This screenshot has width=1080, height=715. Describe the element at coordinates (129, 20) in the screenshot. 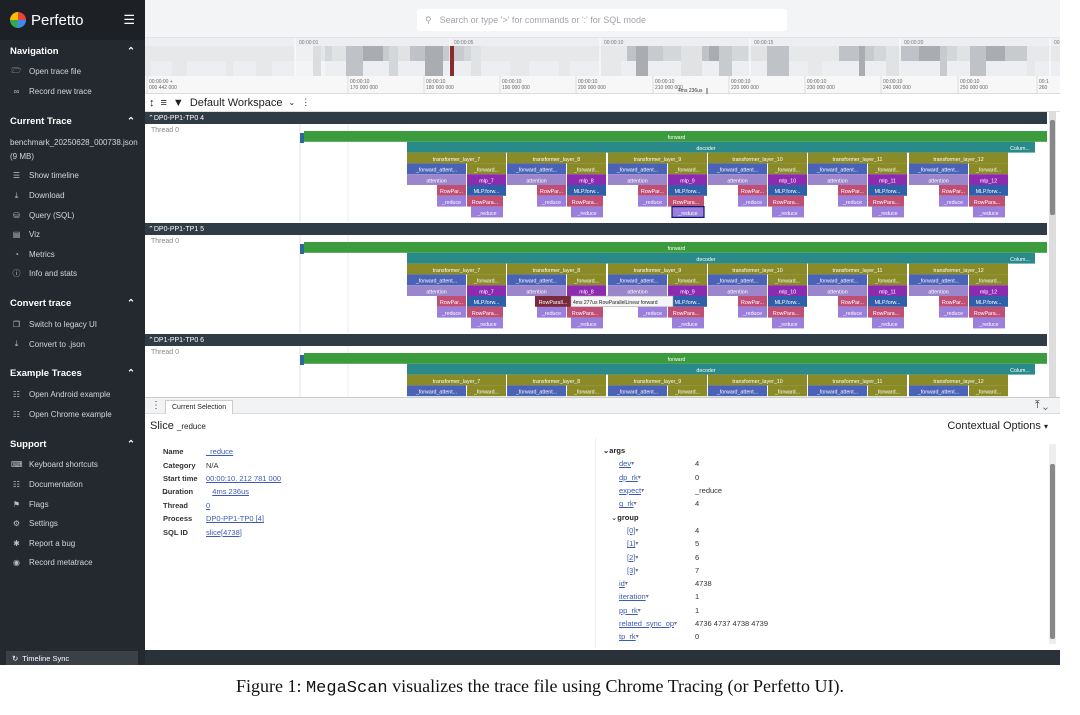

I see `hamburger-menu-icon: ☰` at that location.